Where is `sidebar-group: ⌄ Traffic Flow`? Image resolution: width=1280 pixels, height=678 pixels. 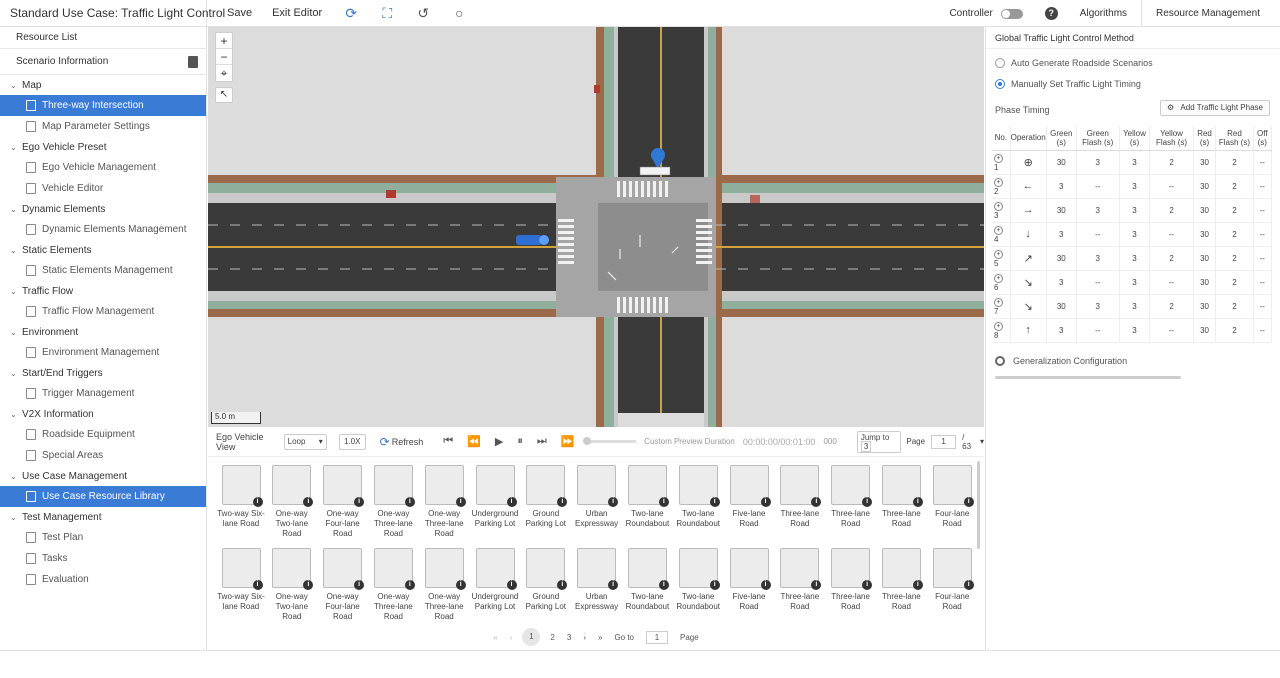 sidebar-group: ⌄ Traffic Flow is located at coordinates (103, 291).